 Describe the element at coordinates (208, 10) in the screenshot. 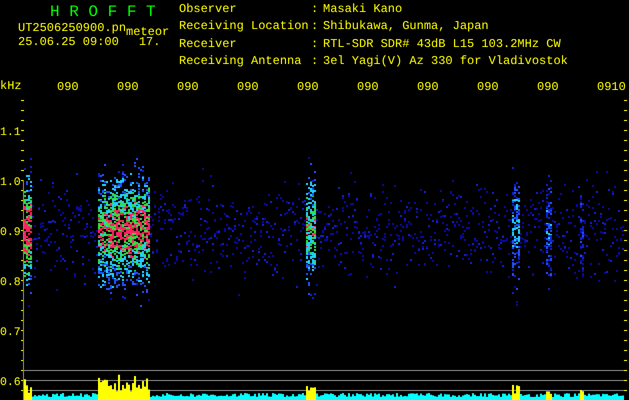

I see `info-label: Observer` at that location.